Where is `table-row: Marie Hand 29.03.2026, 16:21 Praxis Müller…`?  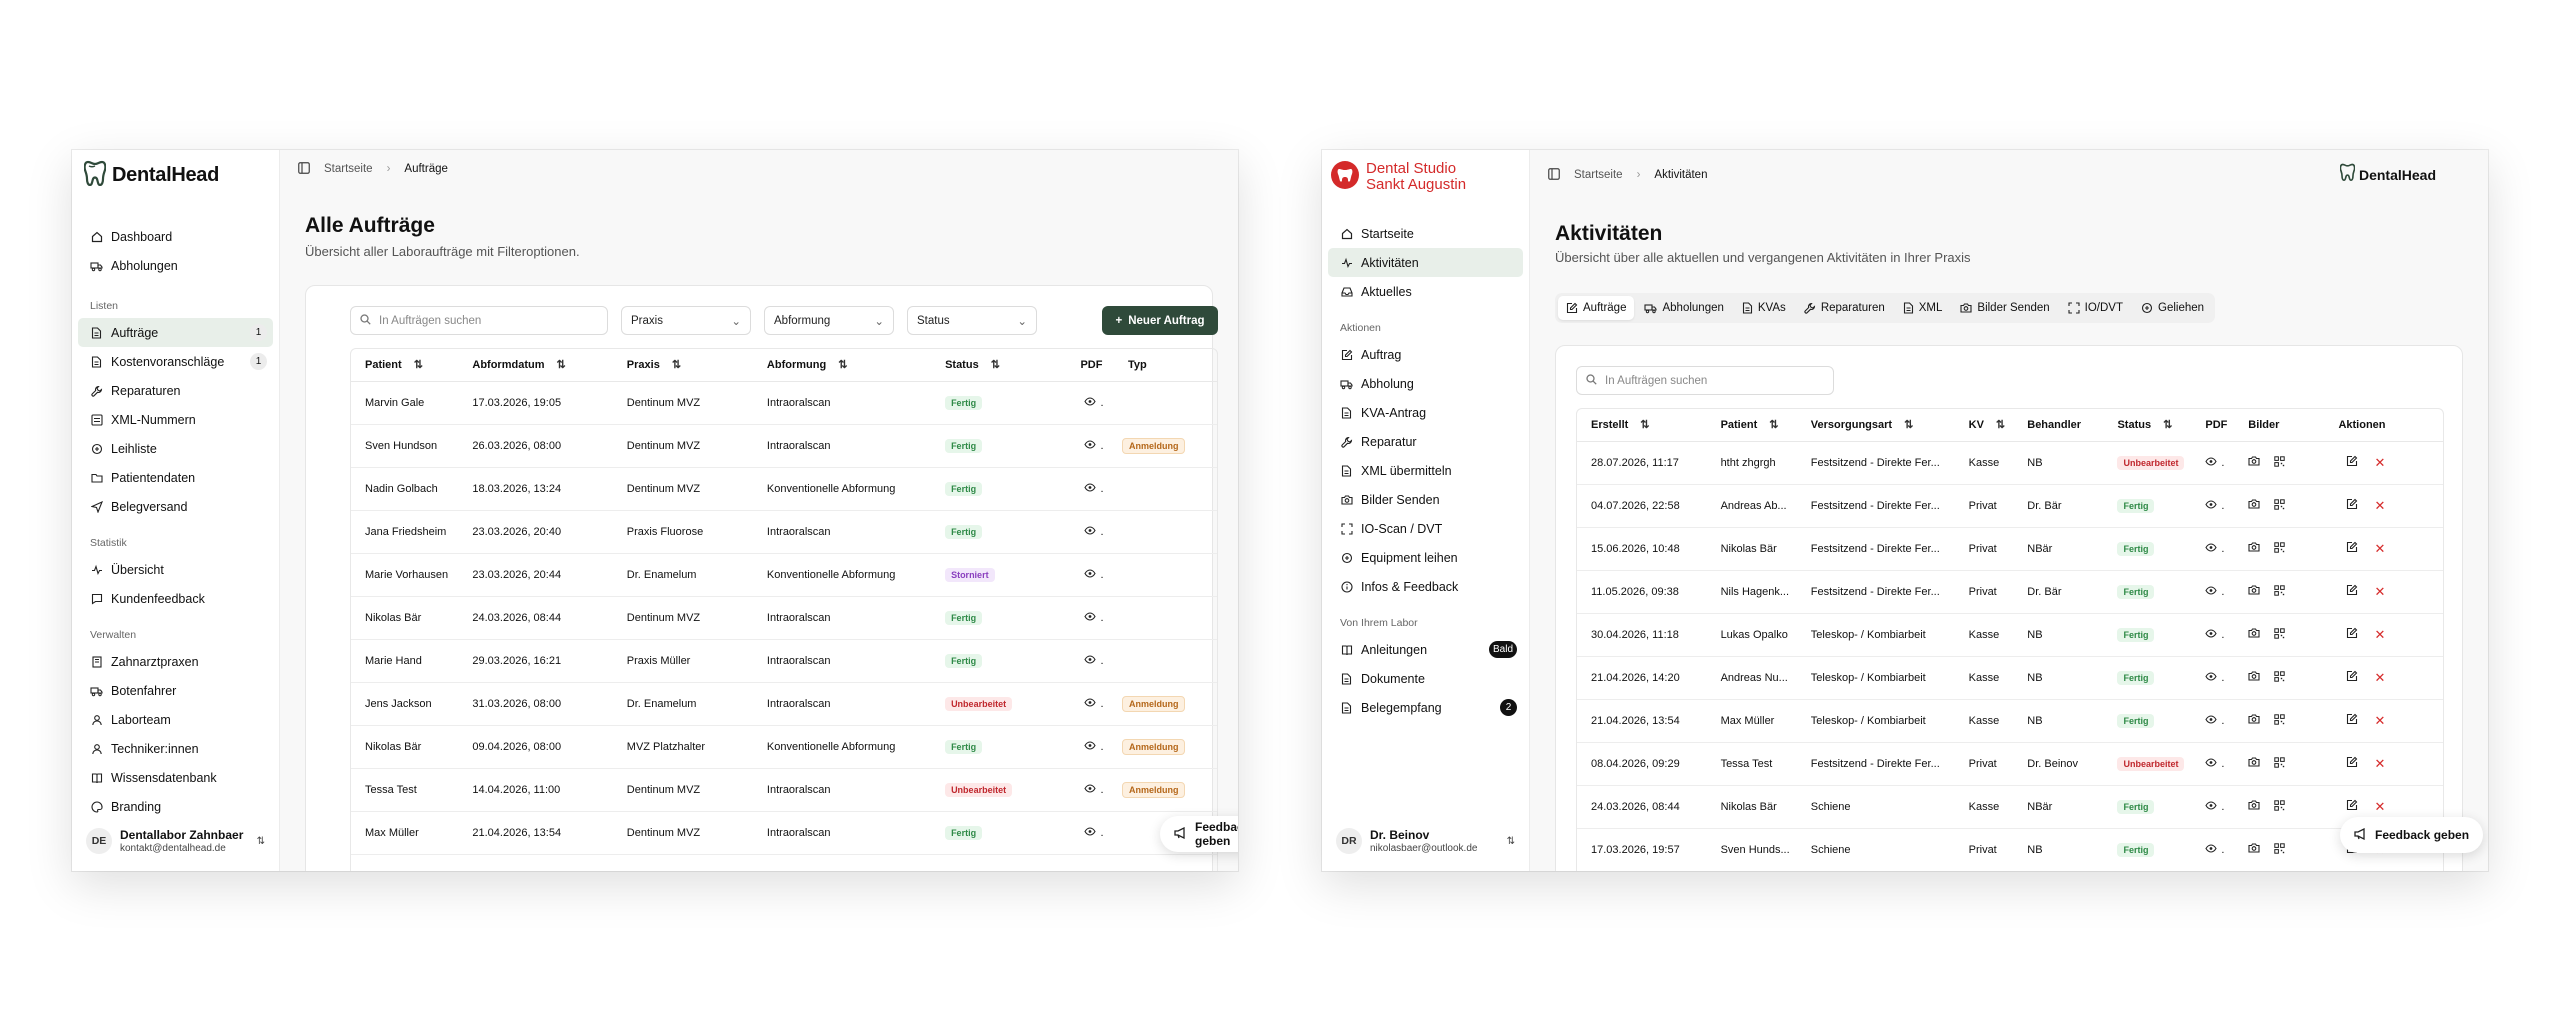
table-row: Marie Hand 29.03.2026, 16:21 Praxis Müller… is located at coordinates (784, 661).